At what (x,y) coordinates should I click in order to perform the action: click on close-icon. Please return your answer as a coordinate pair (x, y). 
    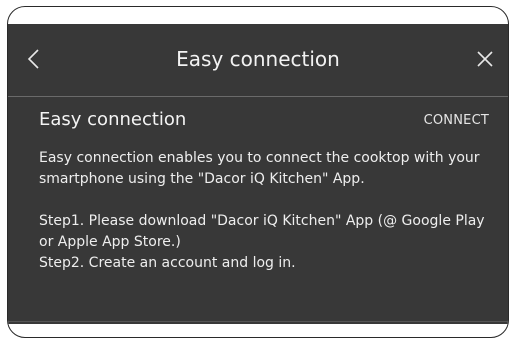
    Looking at the image, I should click on (485, 59).